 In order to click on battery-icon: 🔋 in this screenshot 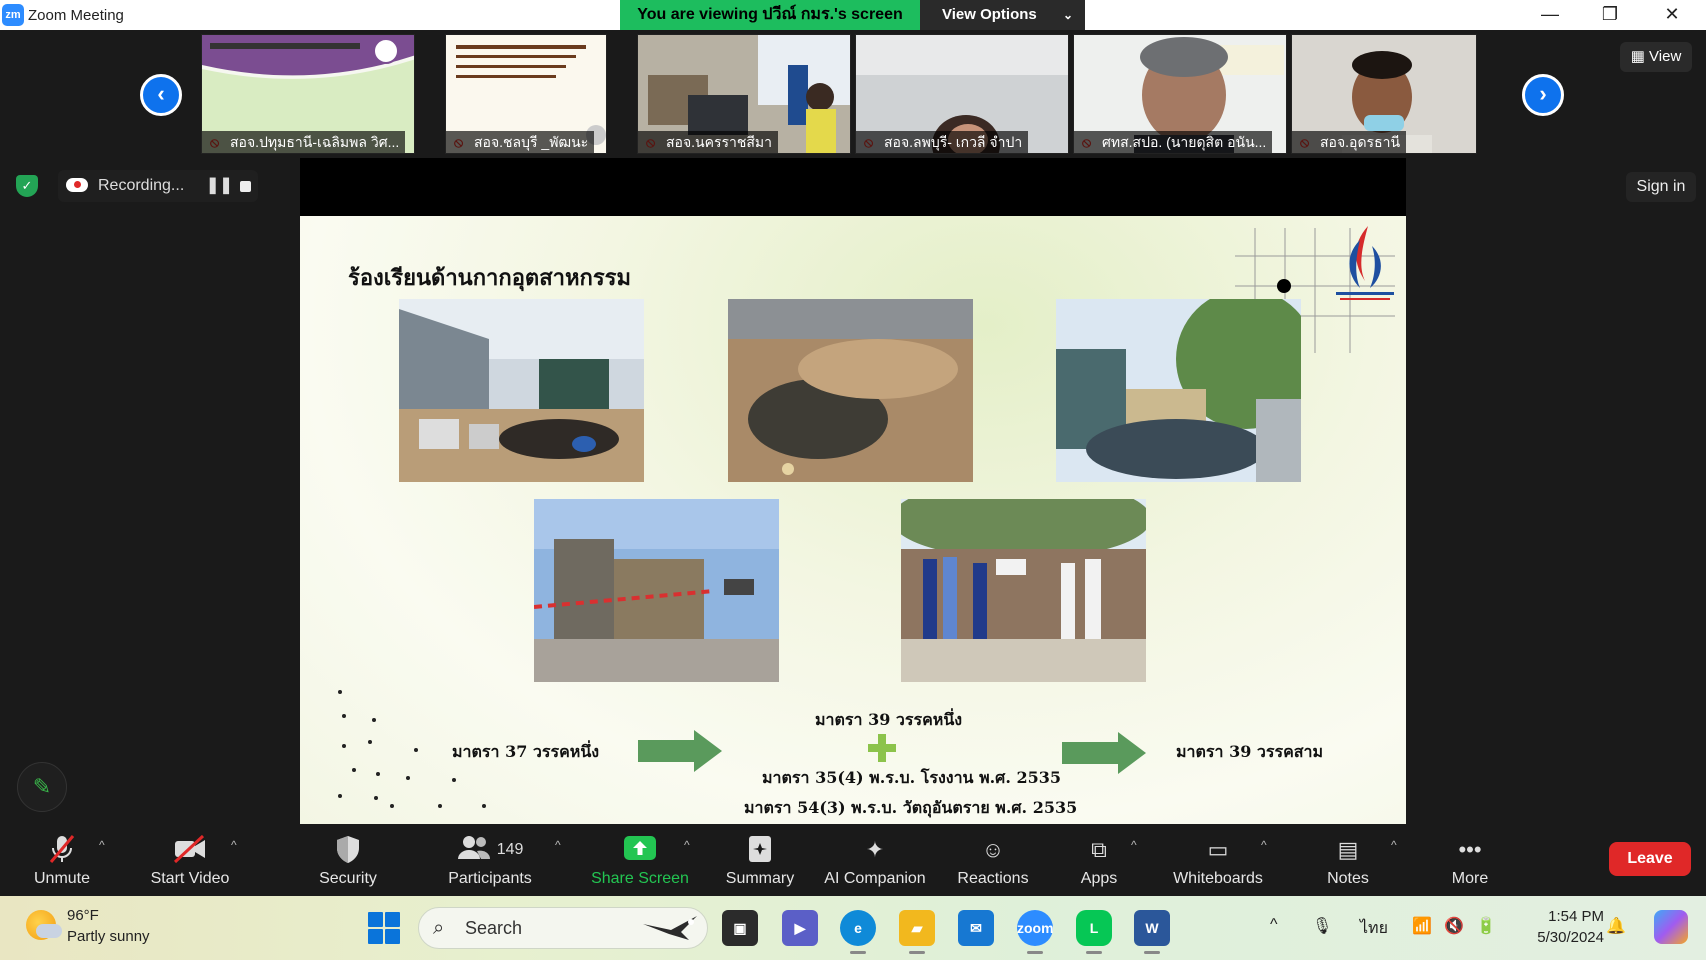, I will do `click(1486, 926)`.